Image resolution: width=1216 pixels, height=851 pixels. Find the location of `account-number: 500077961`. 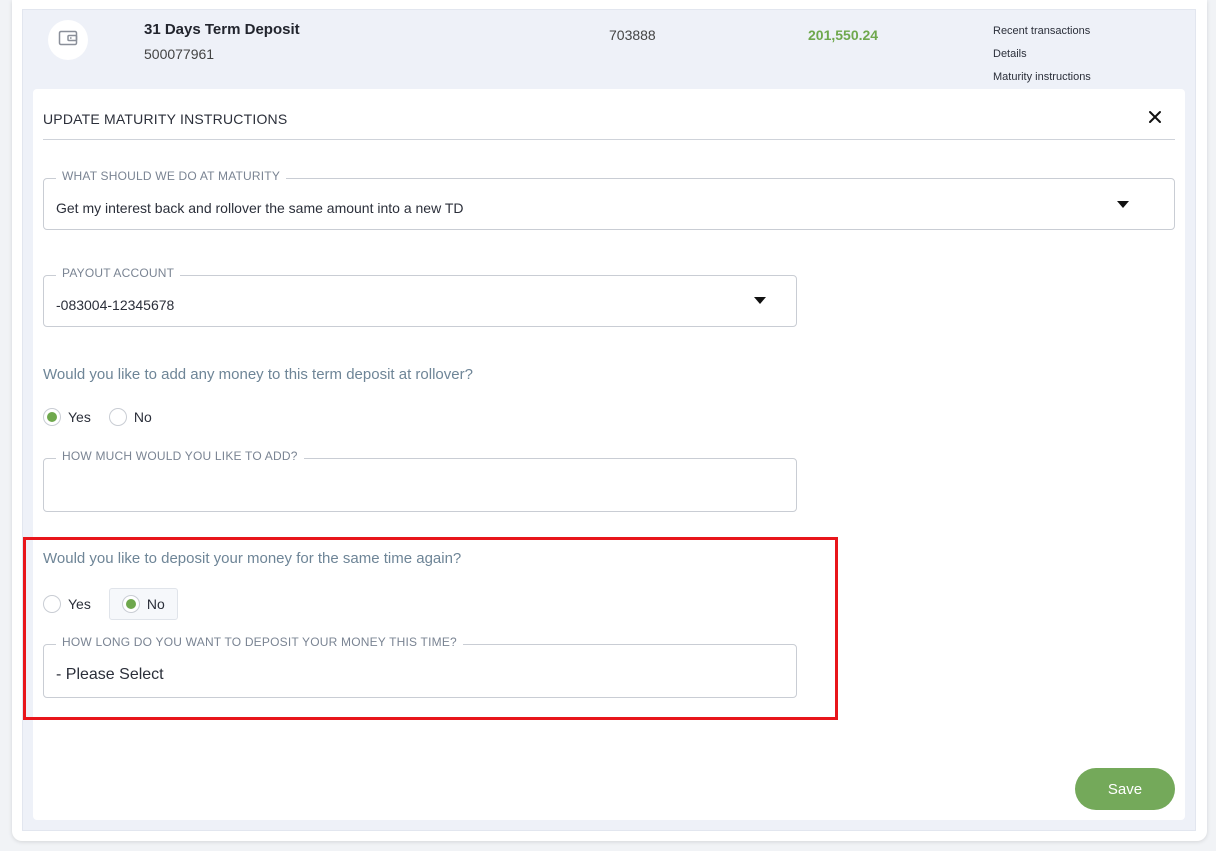

account-number: 500077961 is located at coordinates (179, 54).